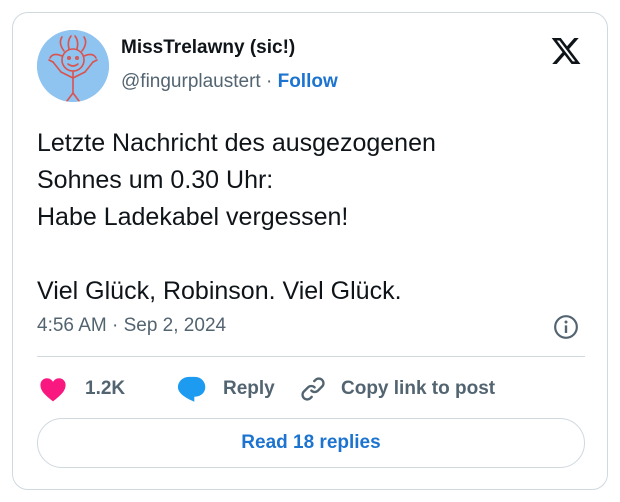  I want to click on divider, so click(311, 356).